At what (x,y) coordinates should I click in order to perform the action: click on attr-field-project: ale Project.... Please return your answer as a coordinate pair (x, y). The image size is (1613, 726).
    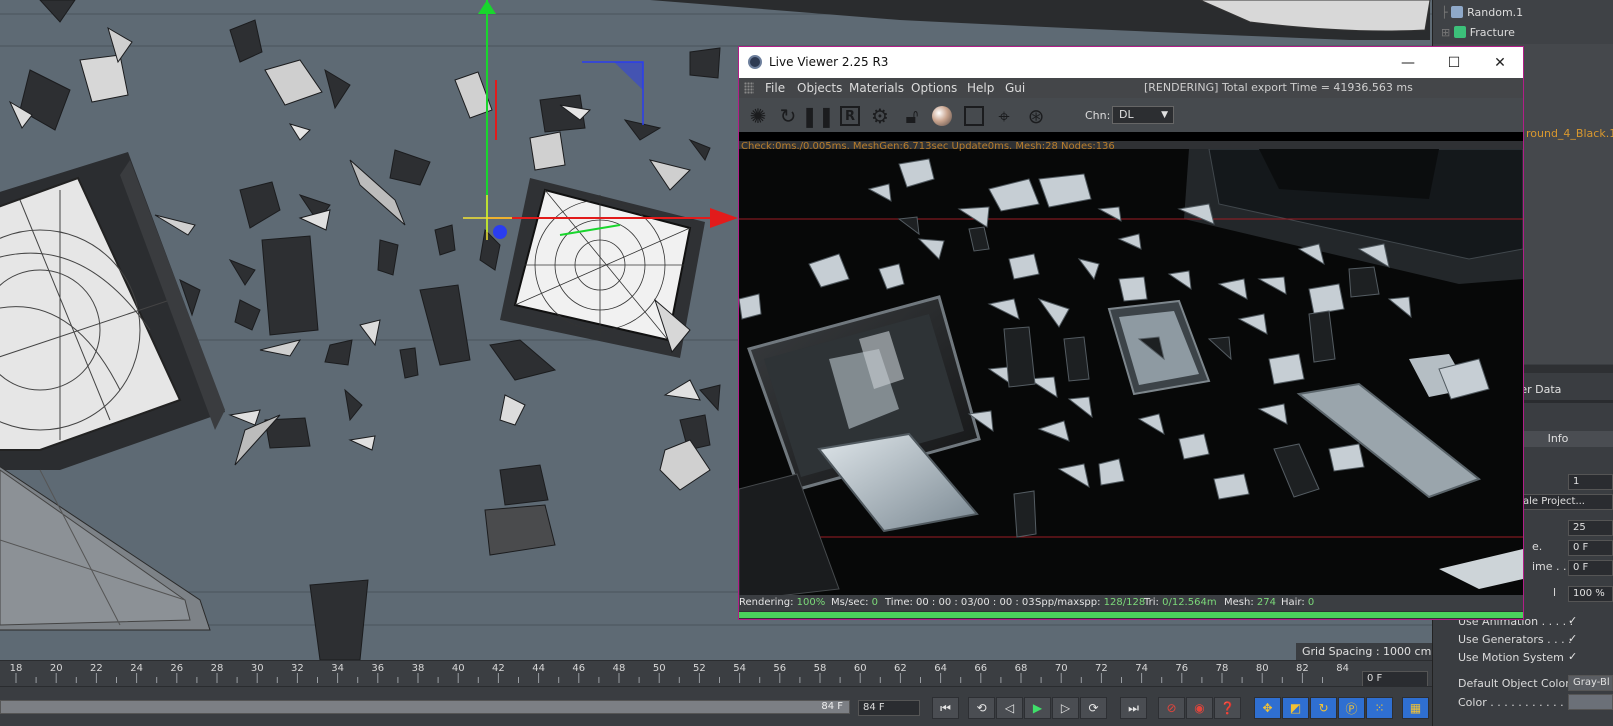
    Looking at the image, I should click on (1565, 502).